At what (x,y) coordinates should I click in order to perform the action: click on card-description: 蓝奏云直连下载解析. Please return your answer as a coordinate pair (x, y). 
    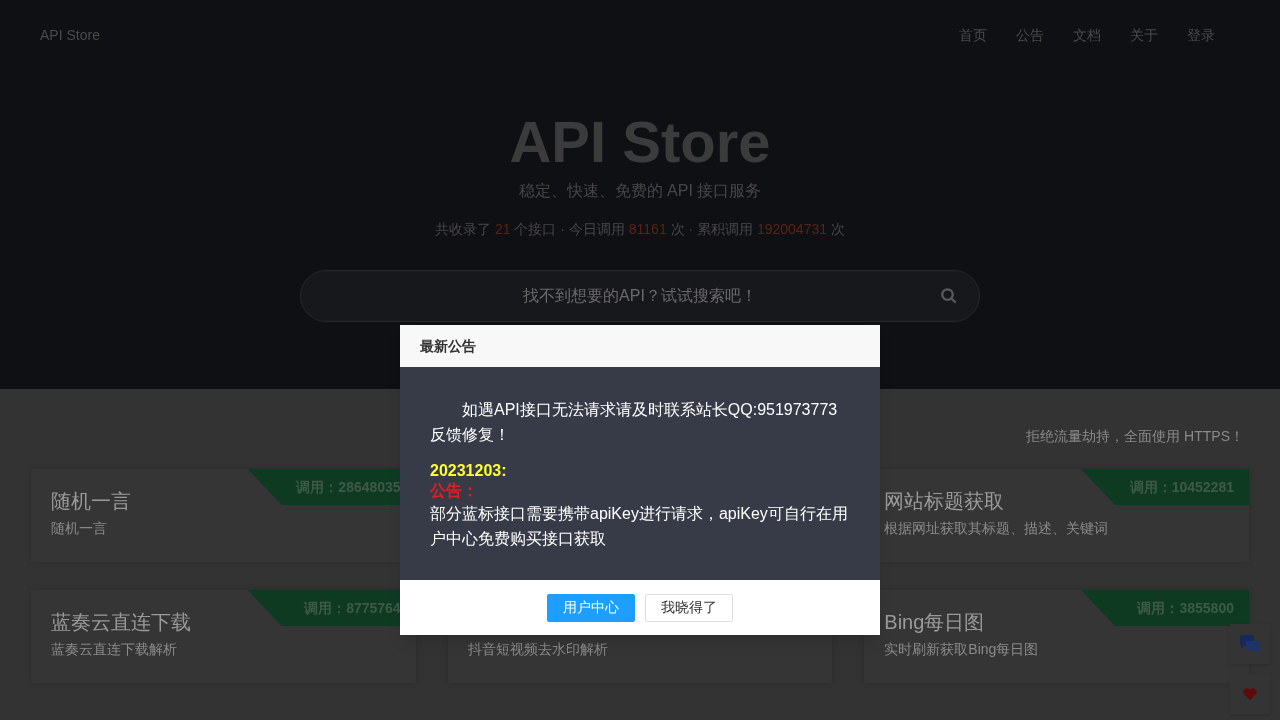
    Looking at the image, I should click on (114, 649).